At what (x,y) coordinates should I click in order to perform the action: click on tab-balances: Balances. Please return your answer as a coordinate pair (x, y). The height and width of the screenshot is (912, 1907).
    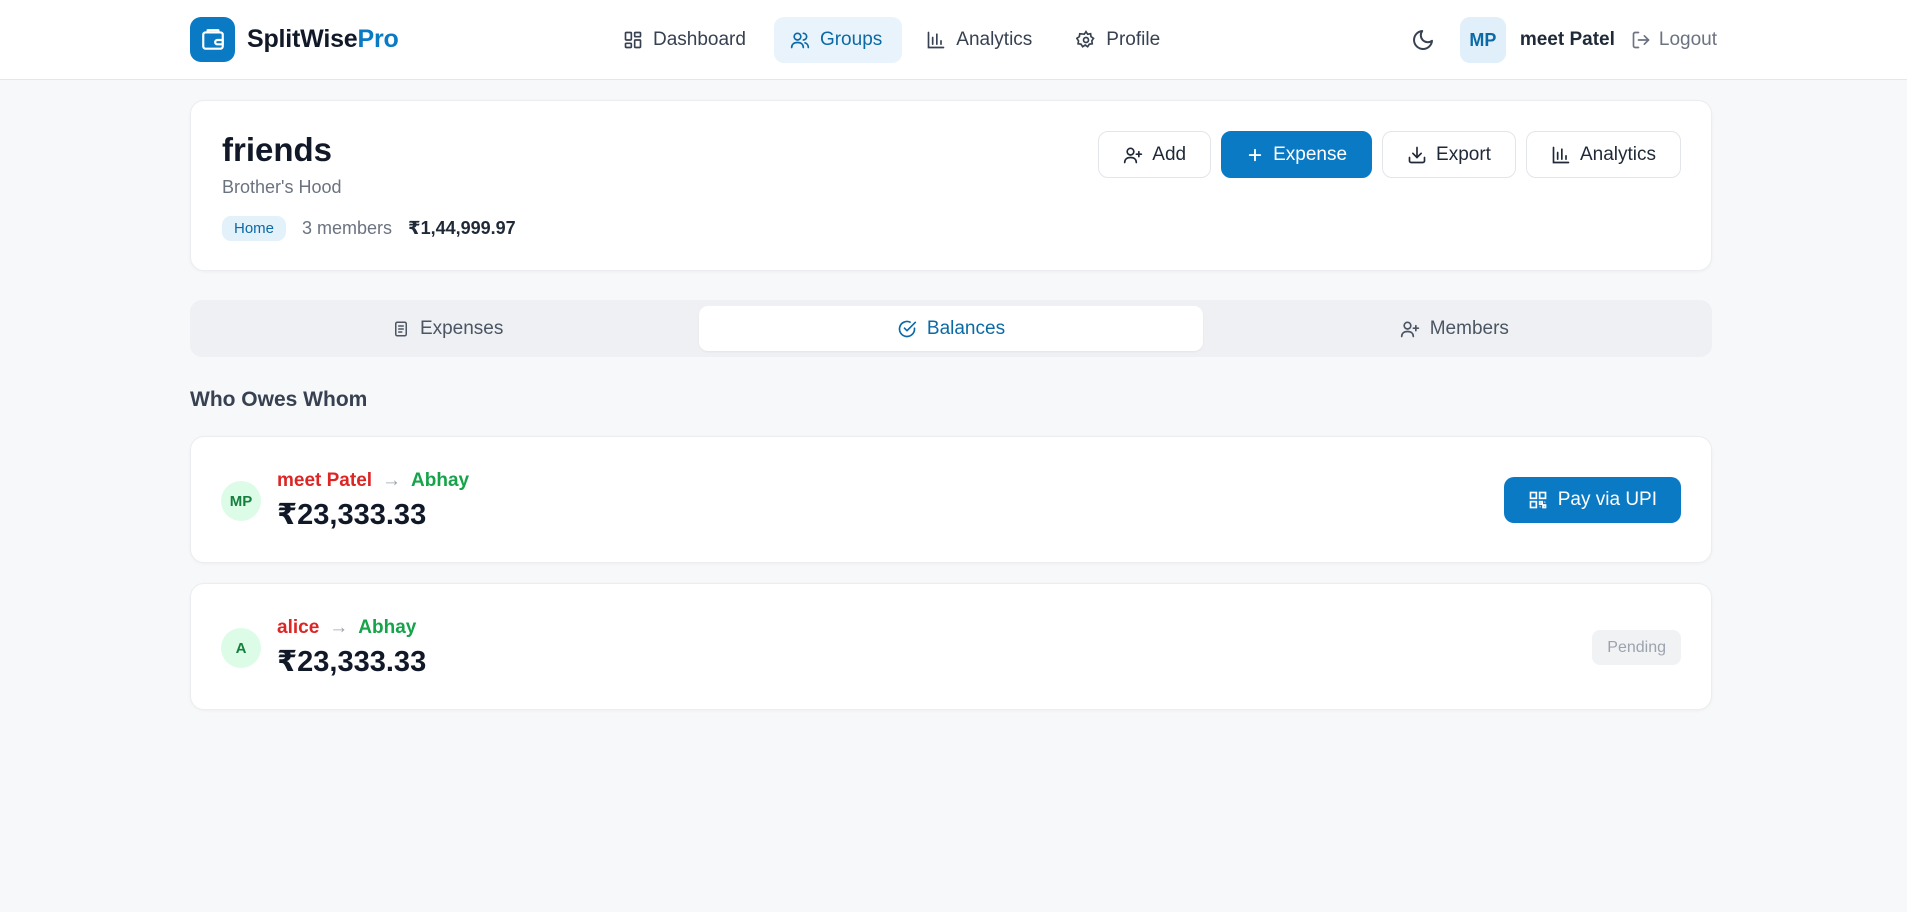
    Looking at the image, I should click on (951, 328).